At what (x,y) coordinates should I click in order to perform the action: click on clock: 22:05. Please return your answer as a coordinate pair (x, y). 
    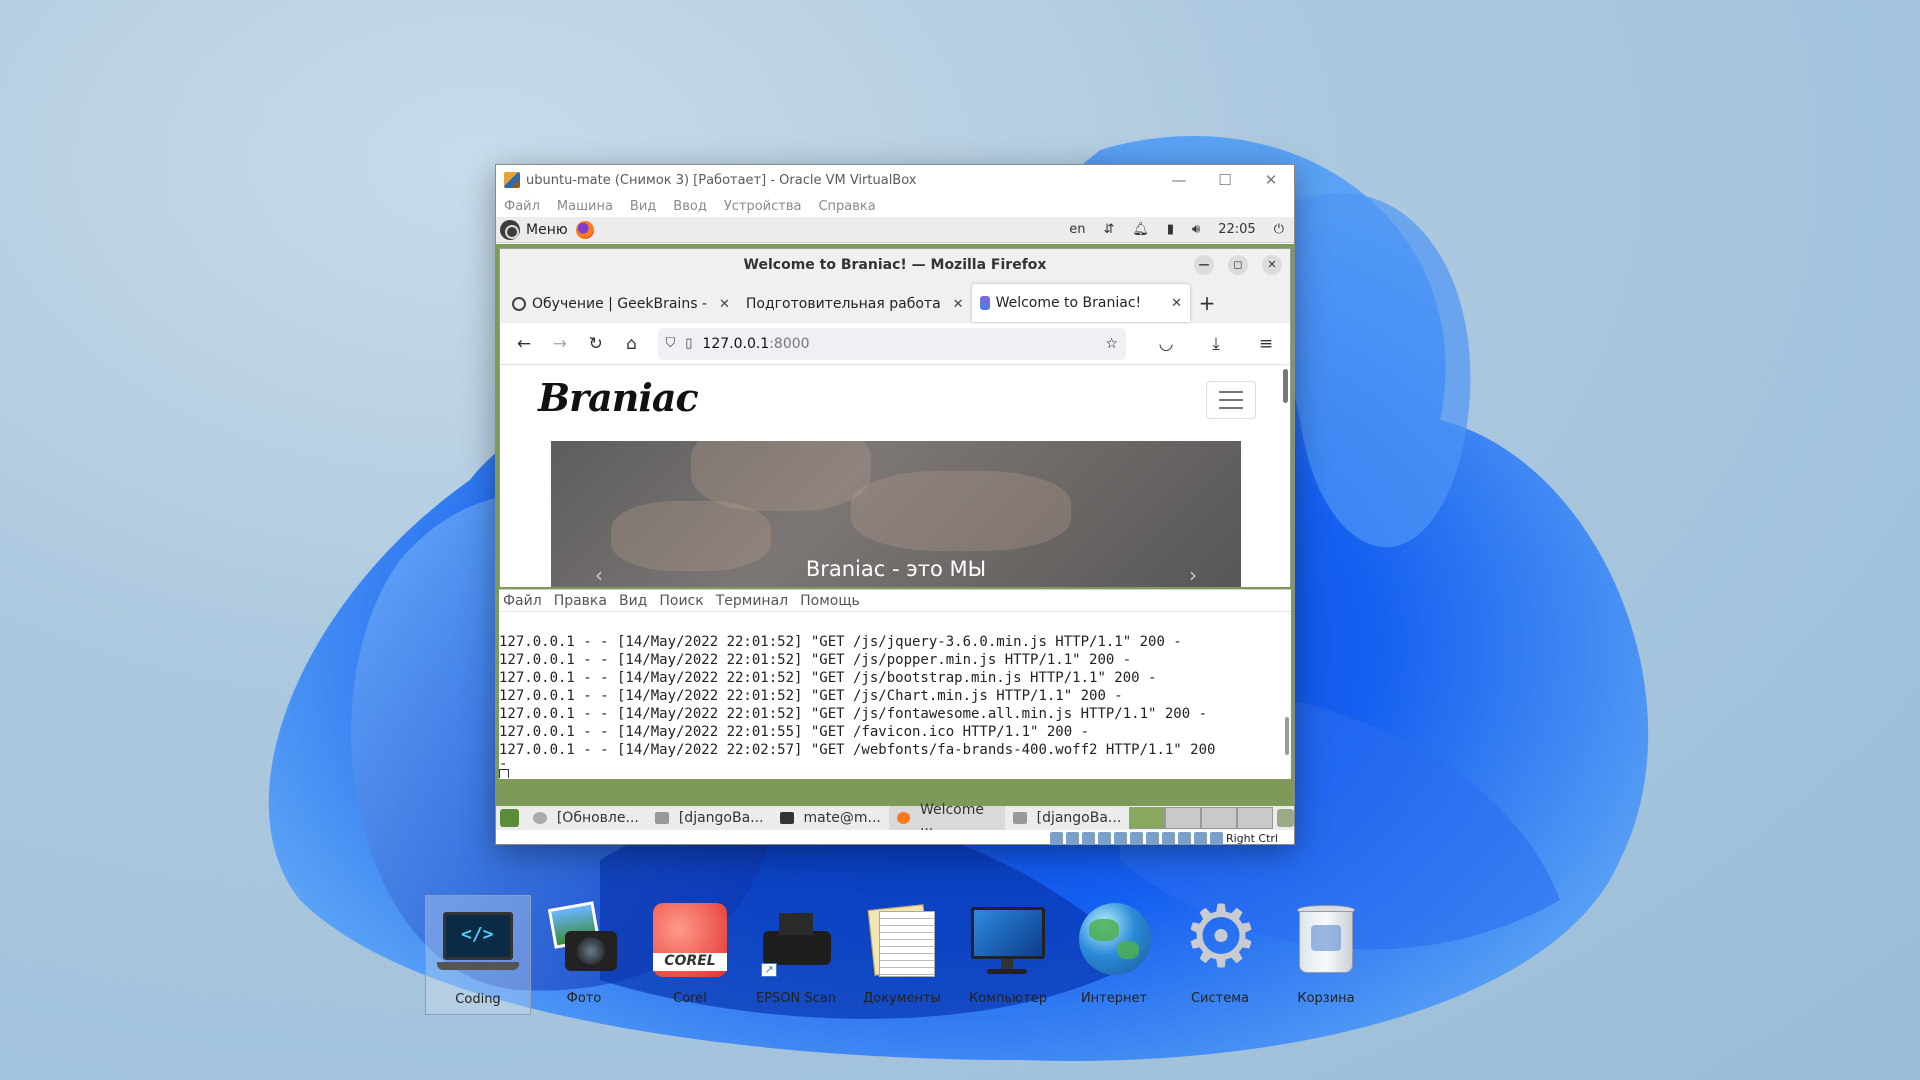
    Looking at the image, I should click on (1236, 229).